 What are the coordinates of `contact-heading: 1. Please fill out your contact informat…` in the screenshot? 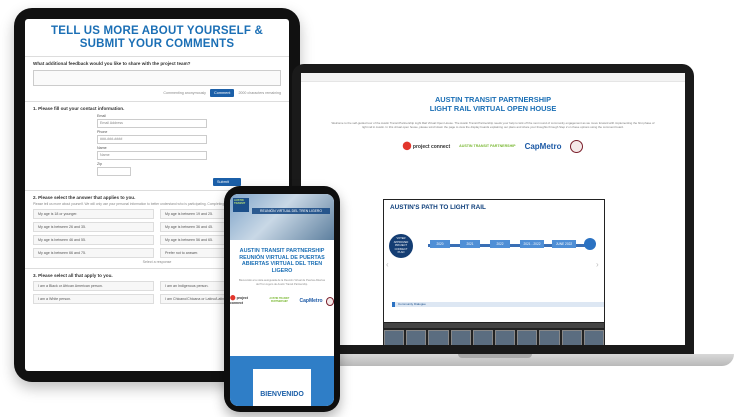 It's located at (79, 108).